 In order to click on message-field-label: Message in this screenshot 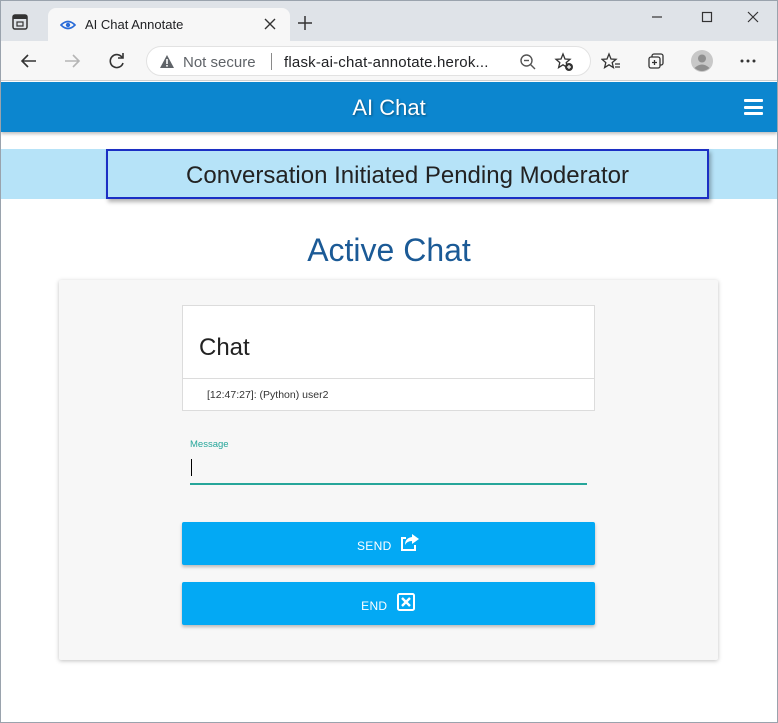, I will do `click(209, 444)`.